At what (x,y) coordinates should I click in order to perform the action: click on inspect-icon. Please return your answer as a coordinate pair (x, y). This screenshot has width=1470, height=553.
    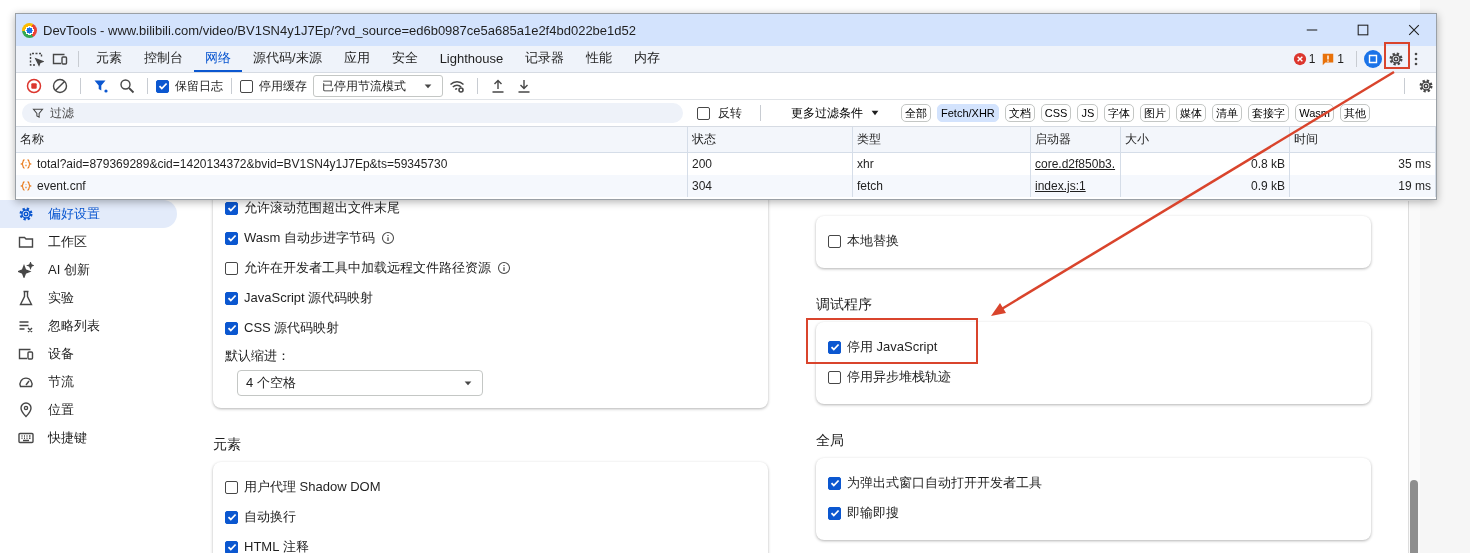
    Looking at the image, I should click on (36, 59).